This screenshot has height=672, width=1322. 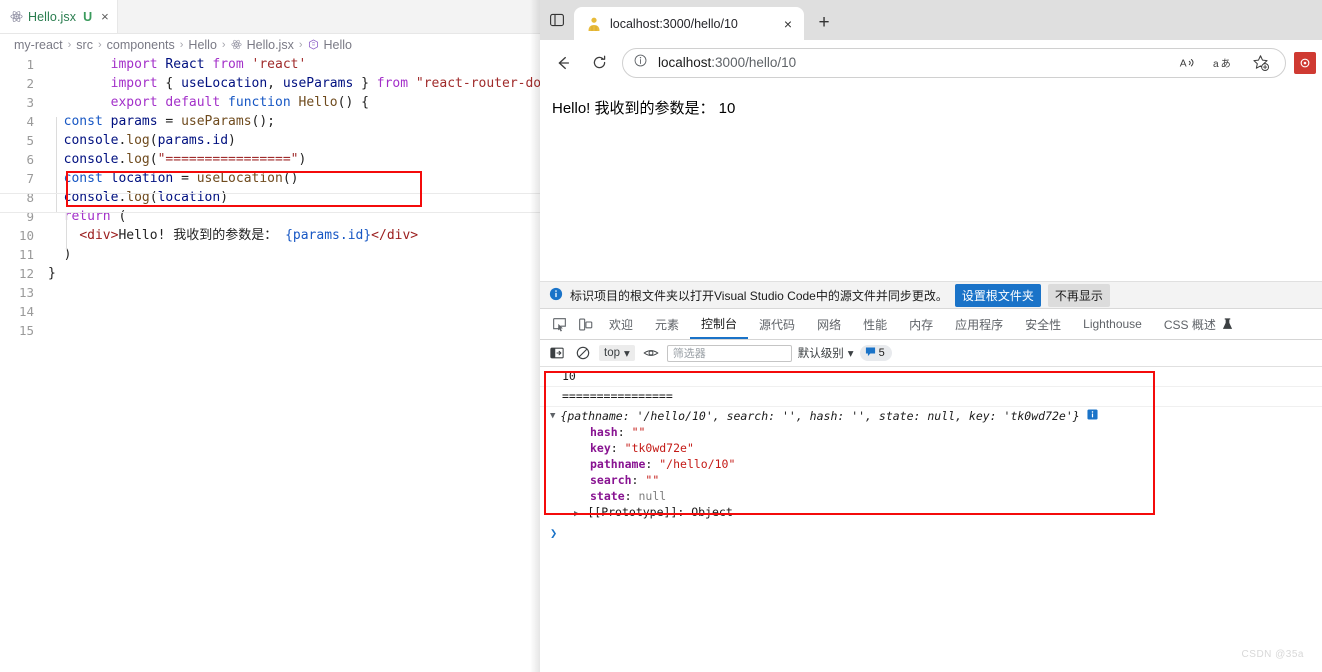 What do you see at coordinates (556, 295) in the screenshot?
I see `info-icon` at bounding box center [556, 295].